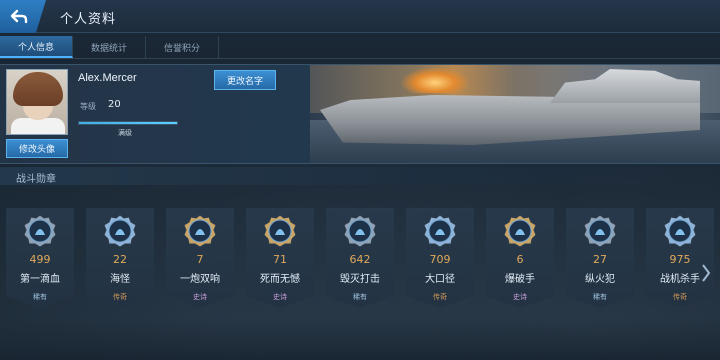 This screenshot has width=720, height=360. I want to click on medal-card: 499 第一滴血稀有, so click(40, 258).